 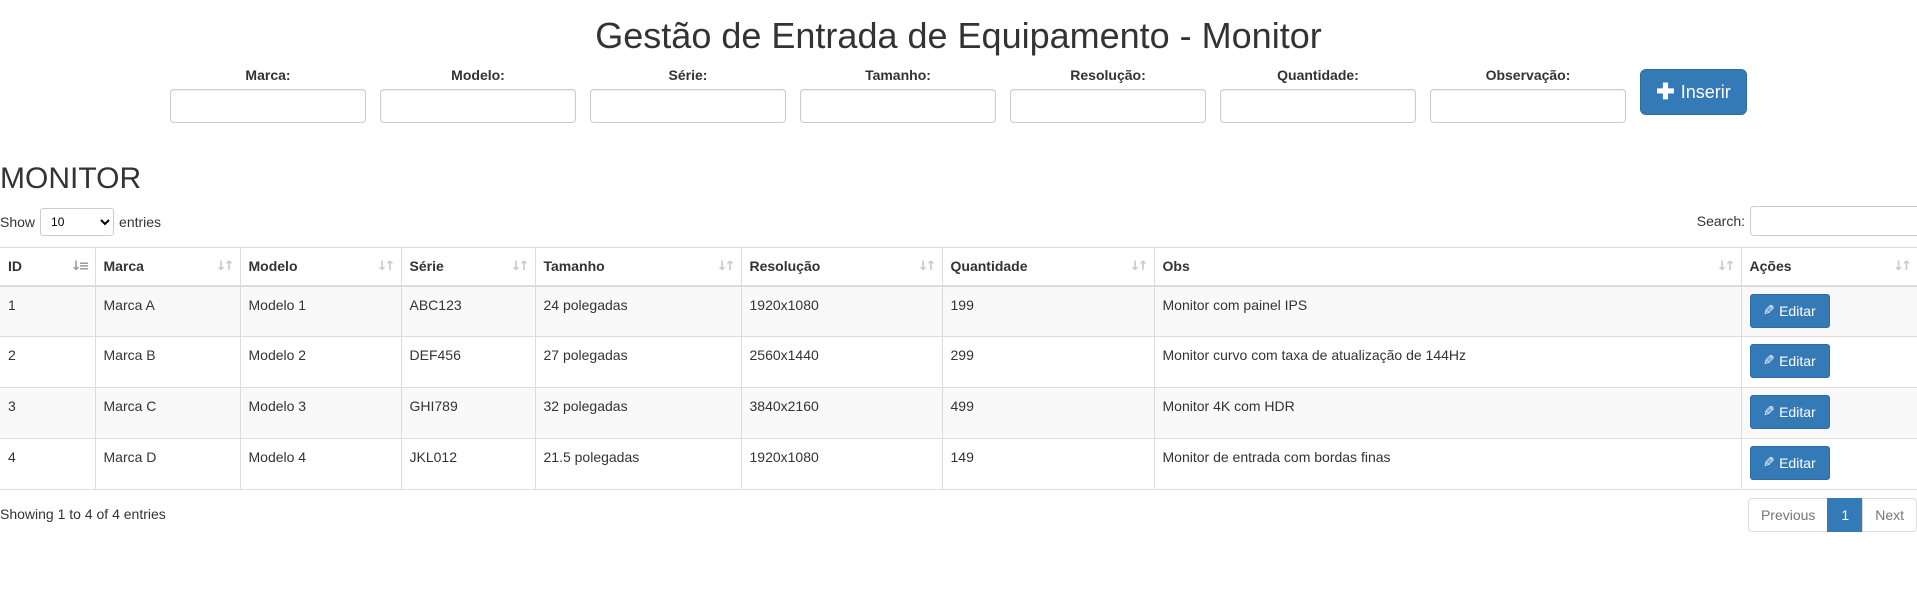 What do you see at coordinates (1833, 221) in the screenshot?
I see `search-input` at bounding box center [1833, 221].